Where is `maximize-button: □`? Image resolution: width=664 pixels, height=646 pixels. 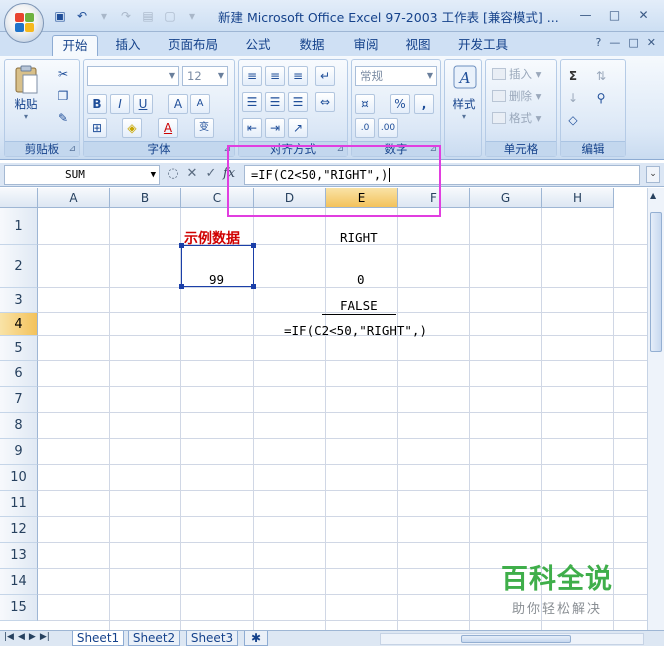 maximize-button: □ is located at coordinates (614, 15).